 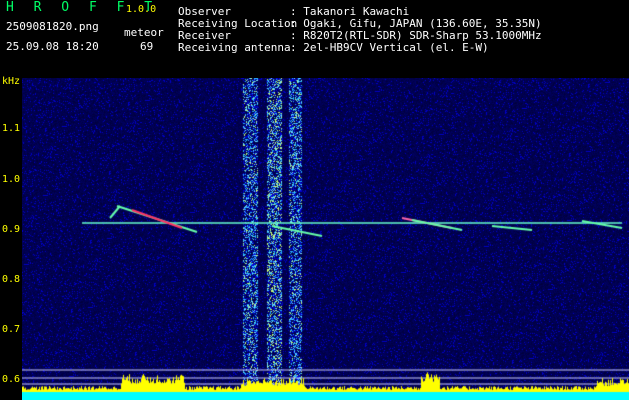 What do you see at coordinates (147, 46) in the screenshot?
I see `meteor-count: 69` at bounding box center [147, 46].